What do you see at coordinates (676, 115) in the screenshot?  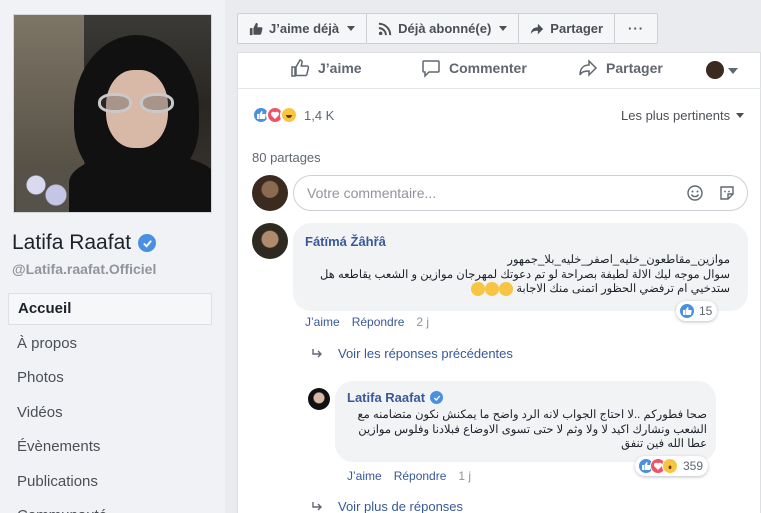 I see `comment-sort-label: Les plus pertinents` at bounding box center [676, 115].